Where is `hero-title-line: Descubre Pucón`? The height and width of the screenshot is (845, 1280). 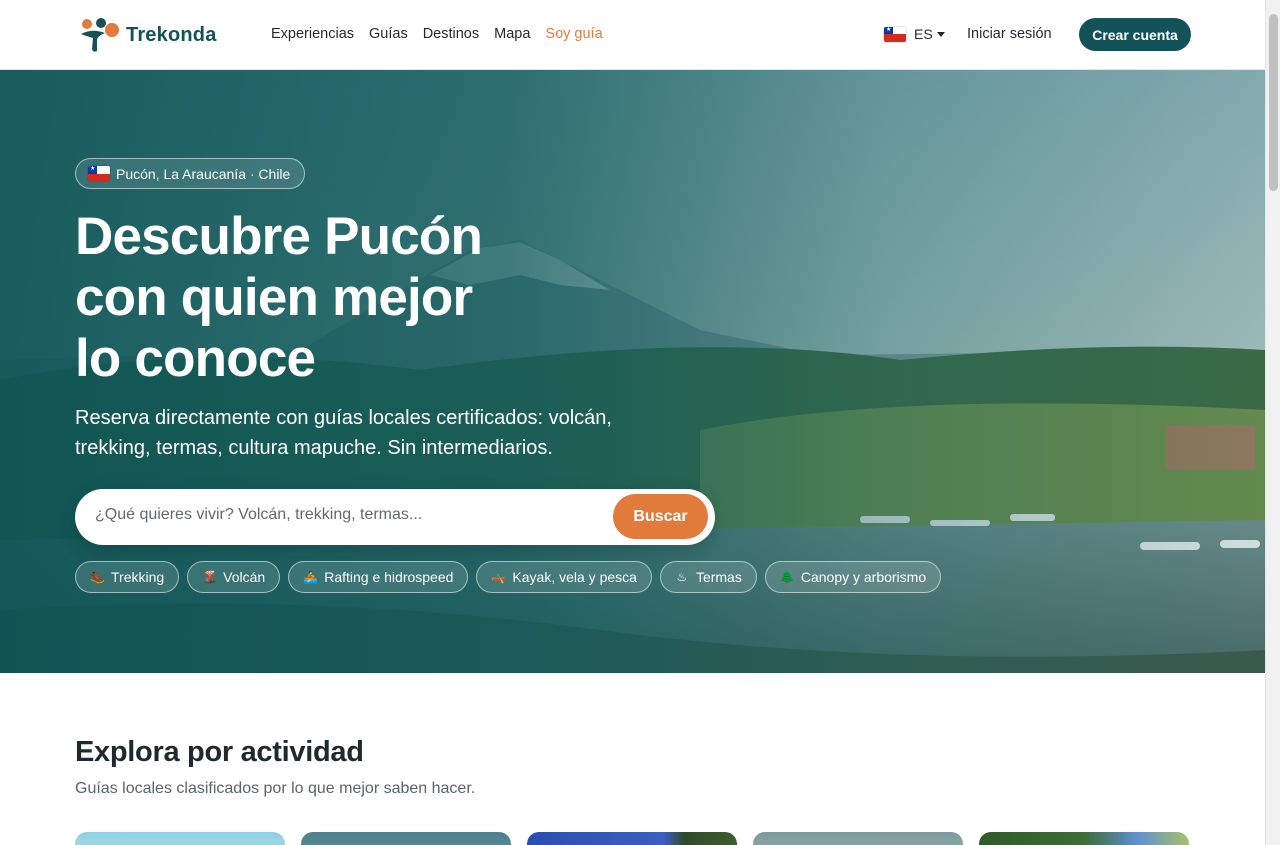
hero-title-line: Descubre Pucón is located at coordinates (279, 236).